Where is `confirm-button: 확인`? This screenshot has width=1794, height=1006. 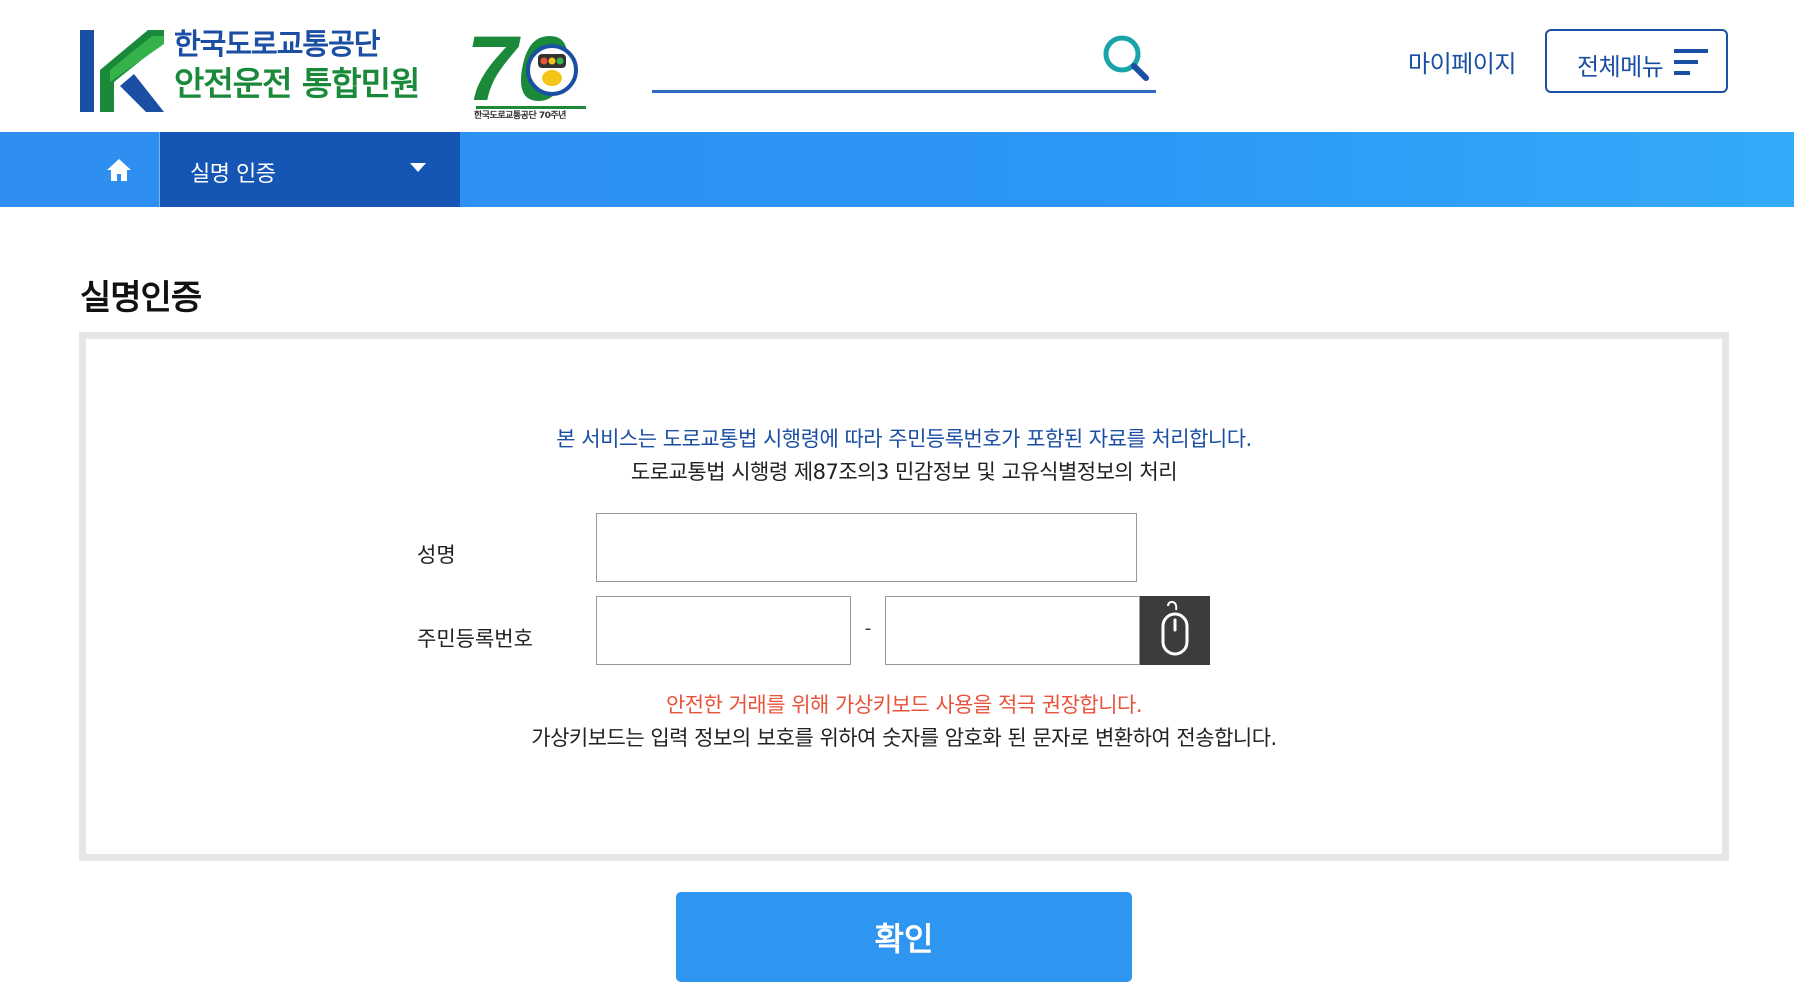
confirm-button: 확인 is located at coordinates (904, 937).